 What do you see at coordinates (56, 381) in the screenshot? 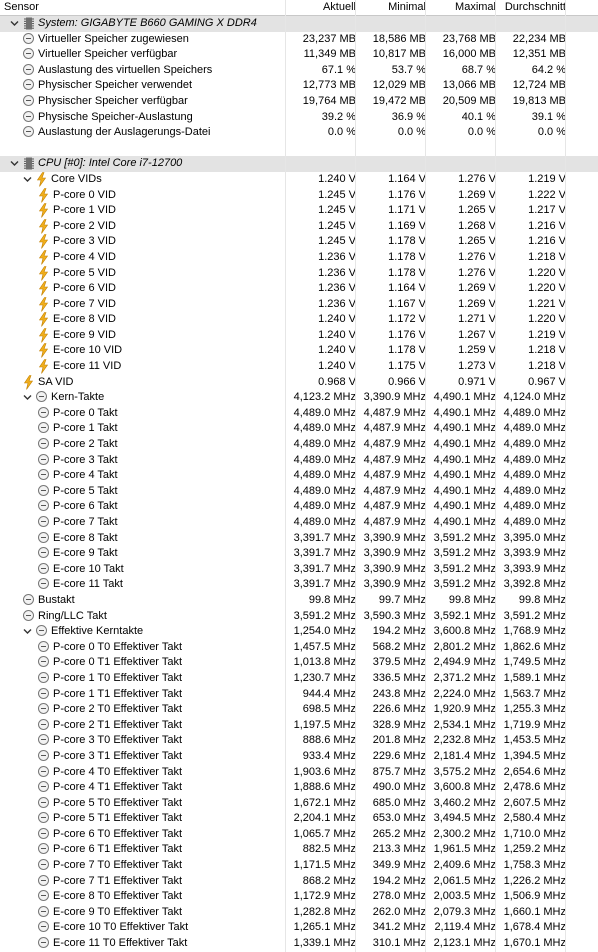
I see `sensor-name: SA VID` at bounding box center [56, 381].